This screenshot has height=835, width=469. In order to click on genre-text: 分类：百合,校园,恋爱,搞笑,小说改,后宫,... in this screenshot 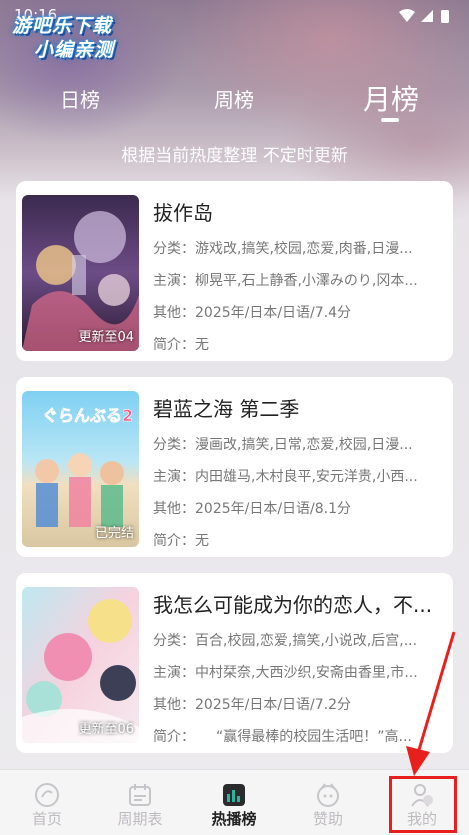, I will do `click(285, 641)`.